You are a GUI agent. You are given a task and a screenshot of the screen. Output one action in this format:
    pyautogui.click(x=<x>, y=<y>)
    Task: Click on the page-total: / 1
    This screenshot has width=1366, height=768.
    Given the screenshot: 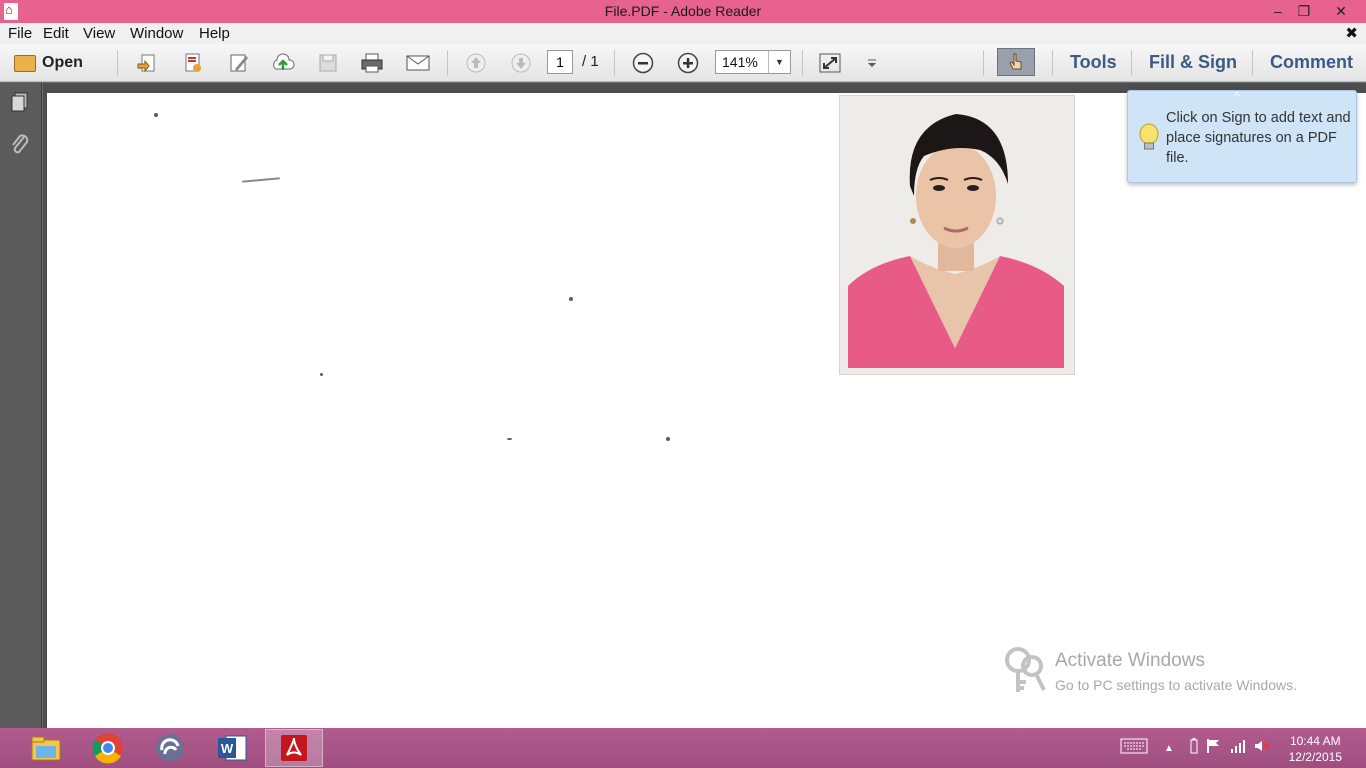 What is the action you would take?
    pyautogui.click(x=590, y=61)
    